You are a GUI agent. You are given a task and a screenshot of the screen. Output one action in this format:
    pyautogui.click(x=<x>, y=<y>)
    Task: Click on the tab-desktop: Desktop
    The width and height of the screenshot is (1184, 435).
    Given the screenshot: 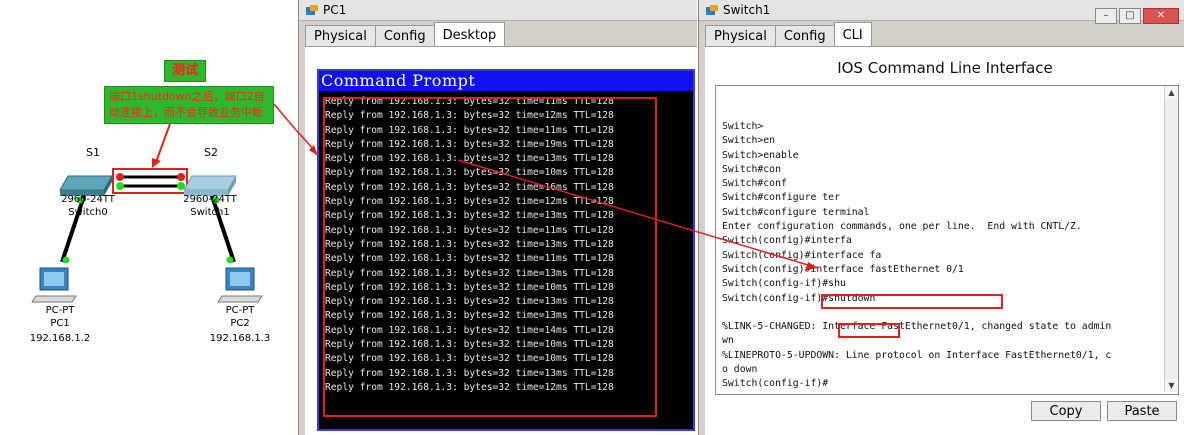 What is the action you would take?
    pyautogui.click(x=469, y=35)
    